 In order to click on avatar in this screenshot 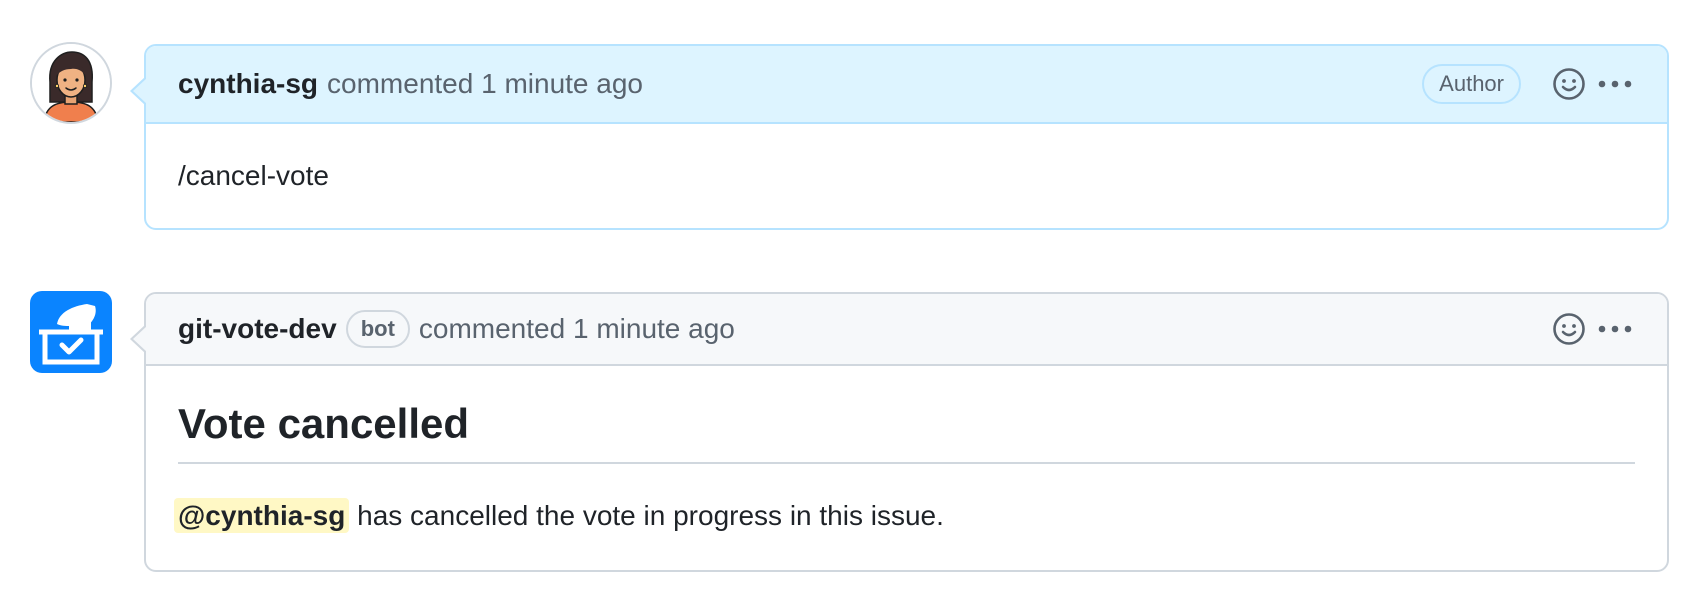, I will do `click(71, 83)`.